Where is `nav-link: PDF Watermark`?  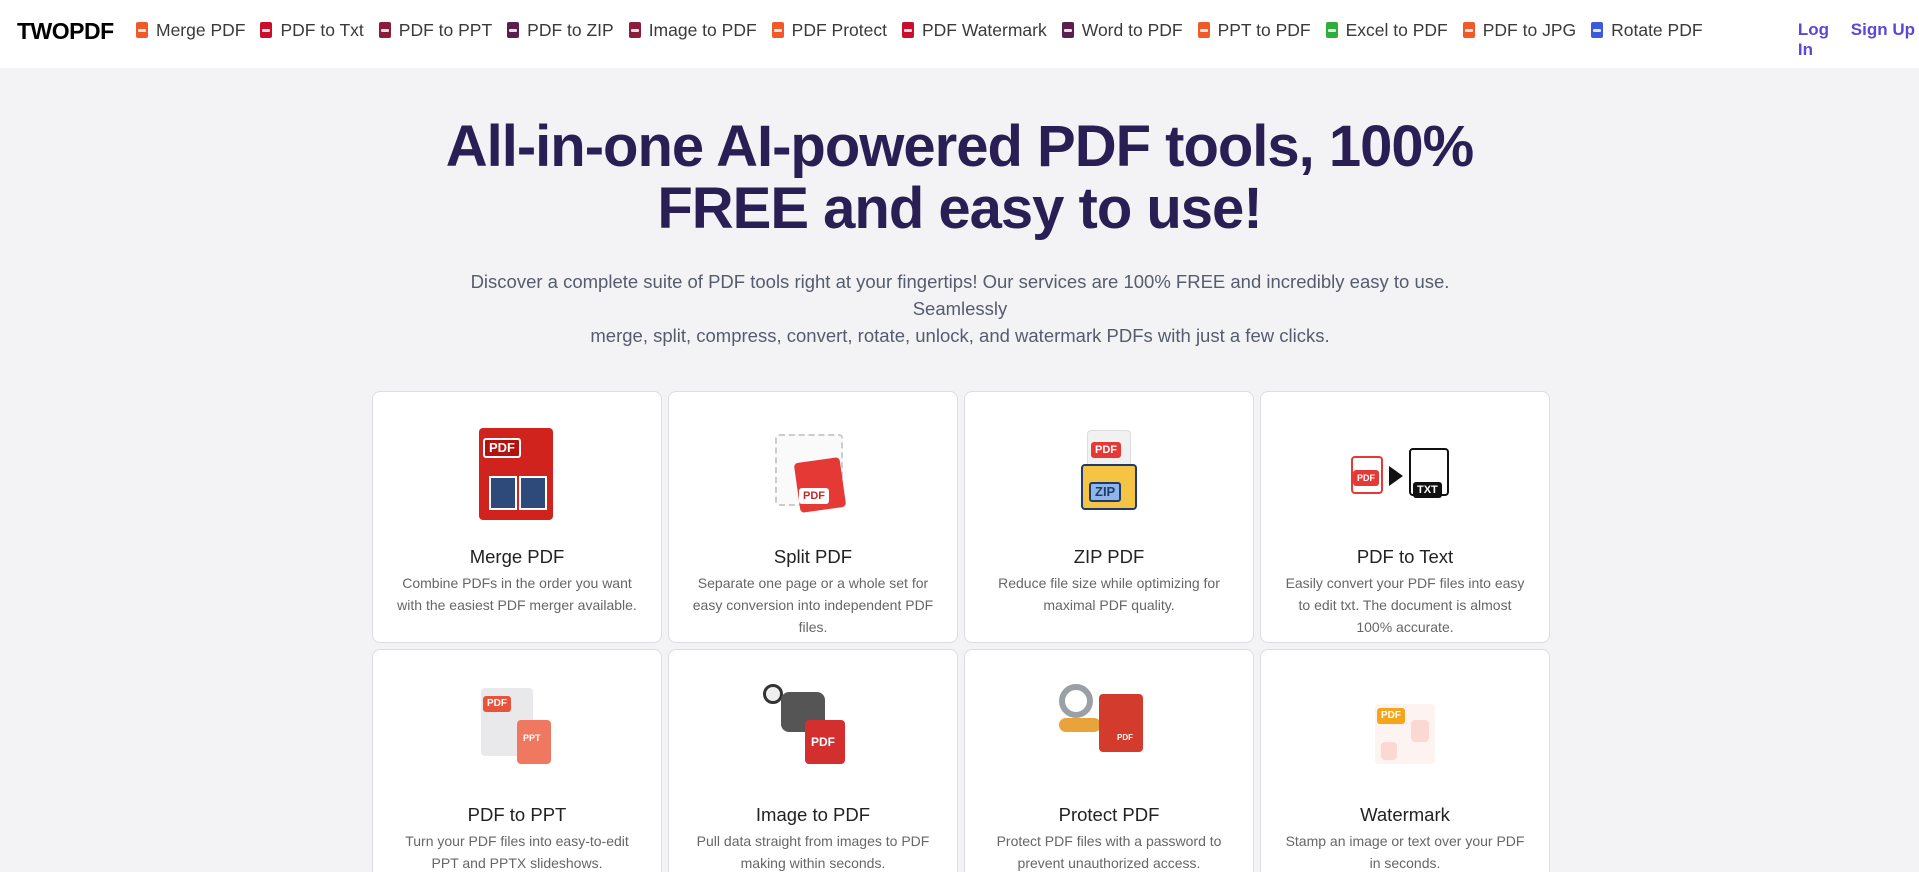 nav-link: PDF Watermark is located at coordinates (974, 30).